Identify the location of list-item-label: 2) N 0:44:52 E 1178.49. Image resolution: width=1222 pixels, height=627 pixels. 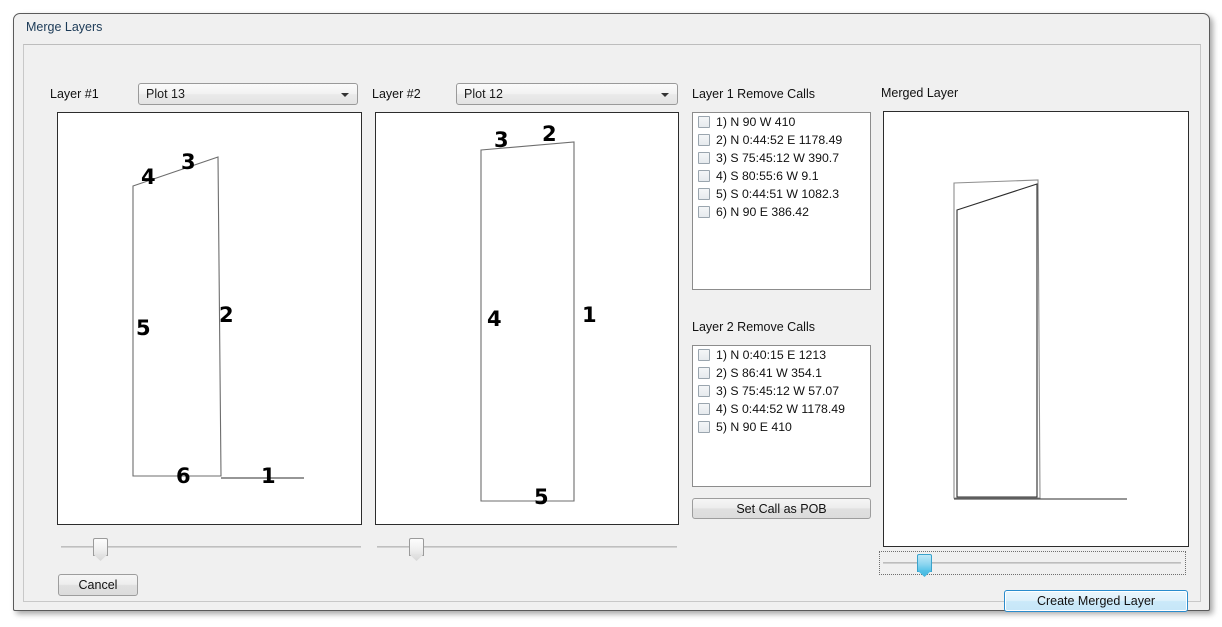
(779, 140).